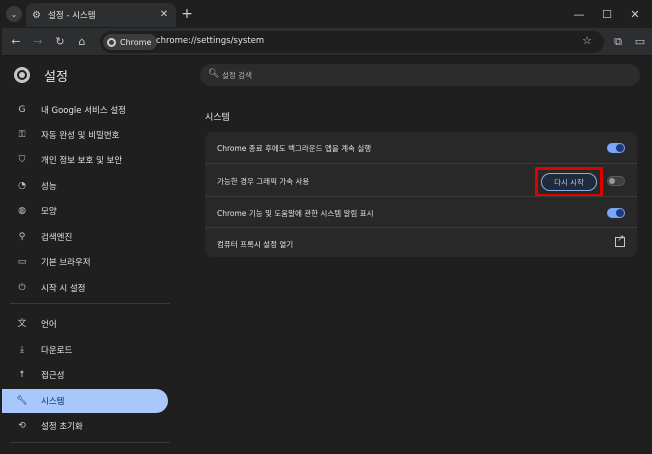  I want to click on sidebar-item-label: 시스템, so click(53, 402).